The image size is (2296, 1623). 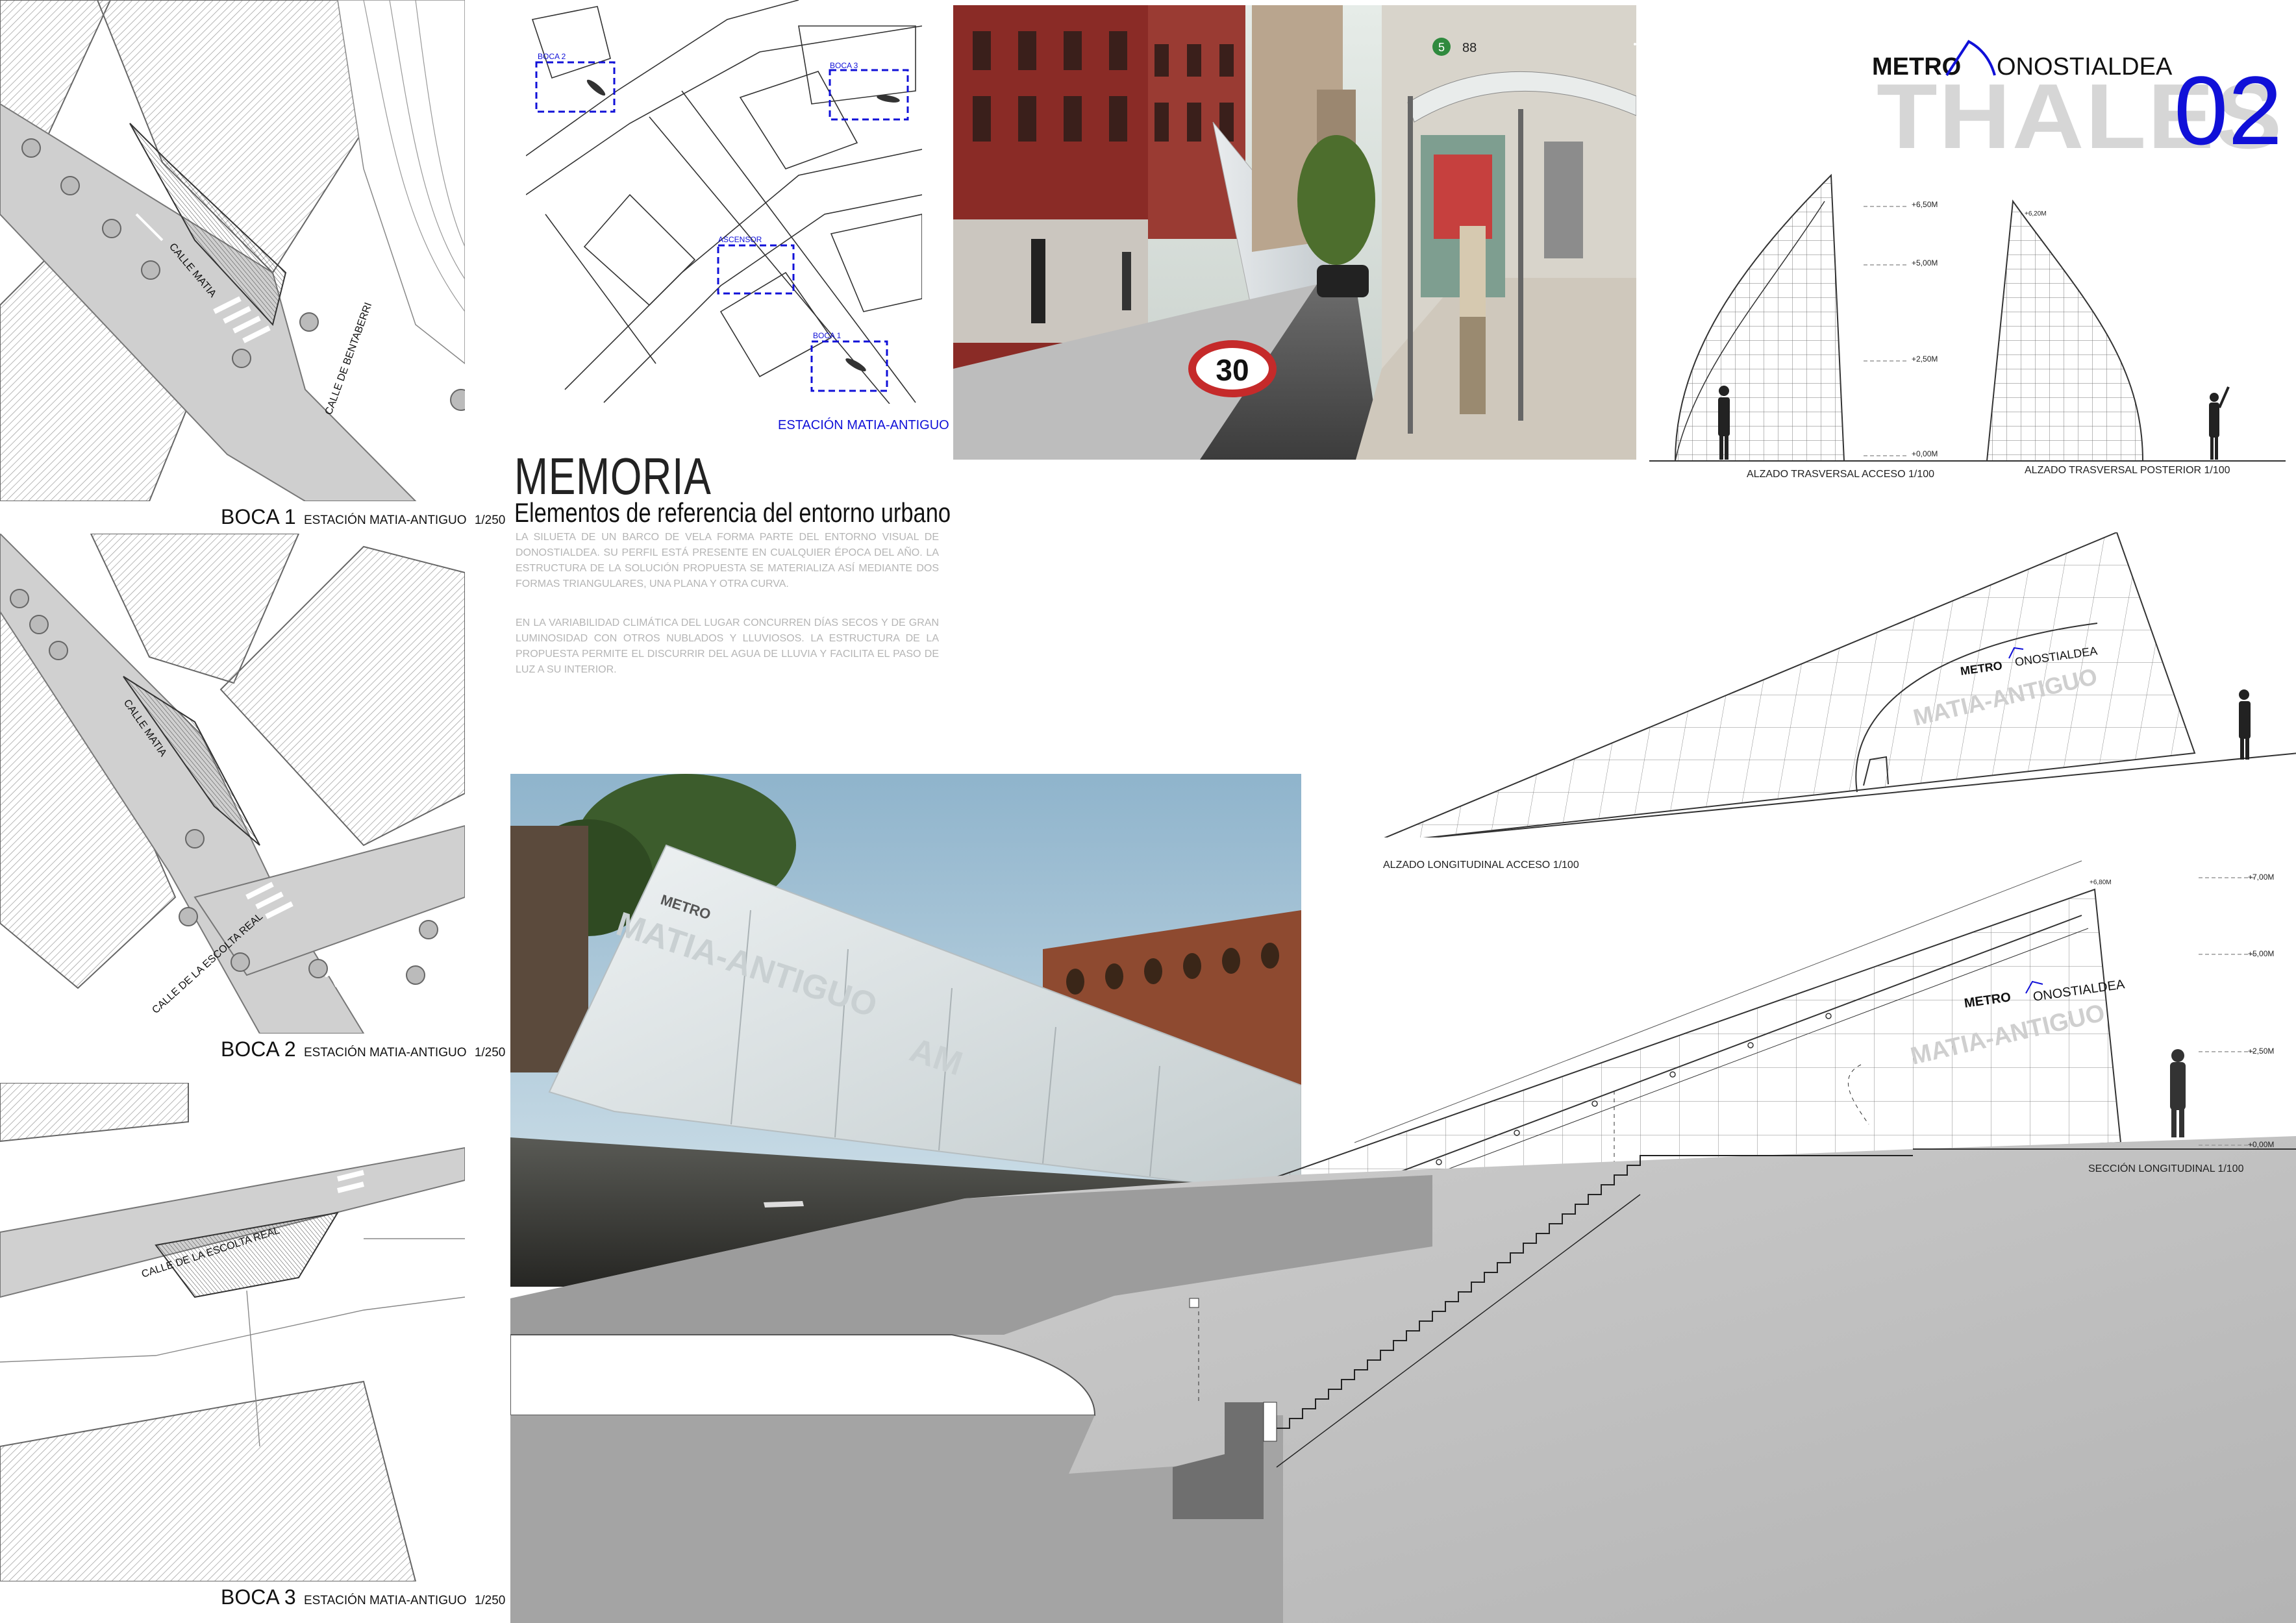 What do you see at coordinates (1840, 685) in the screenshot?
I see `longitudinal-elevation: METRO ONOSTIALDEA MATIA-ANTIGUO` at bounding box center [1840, 685].